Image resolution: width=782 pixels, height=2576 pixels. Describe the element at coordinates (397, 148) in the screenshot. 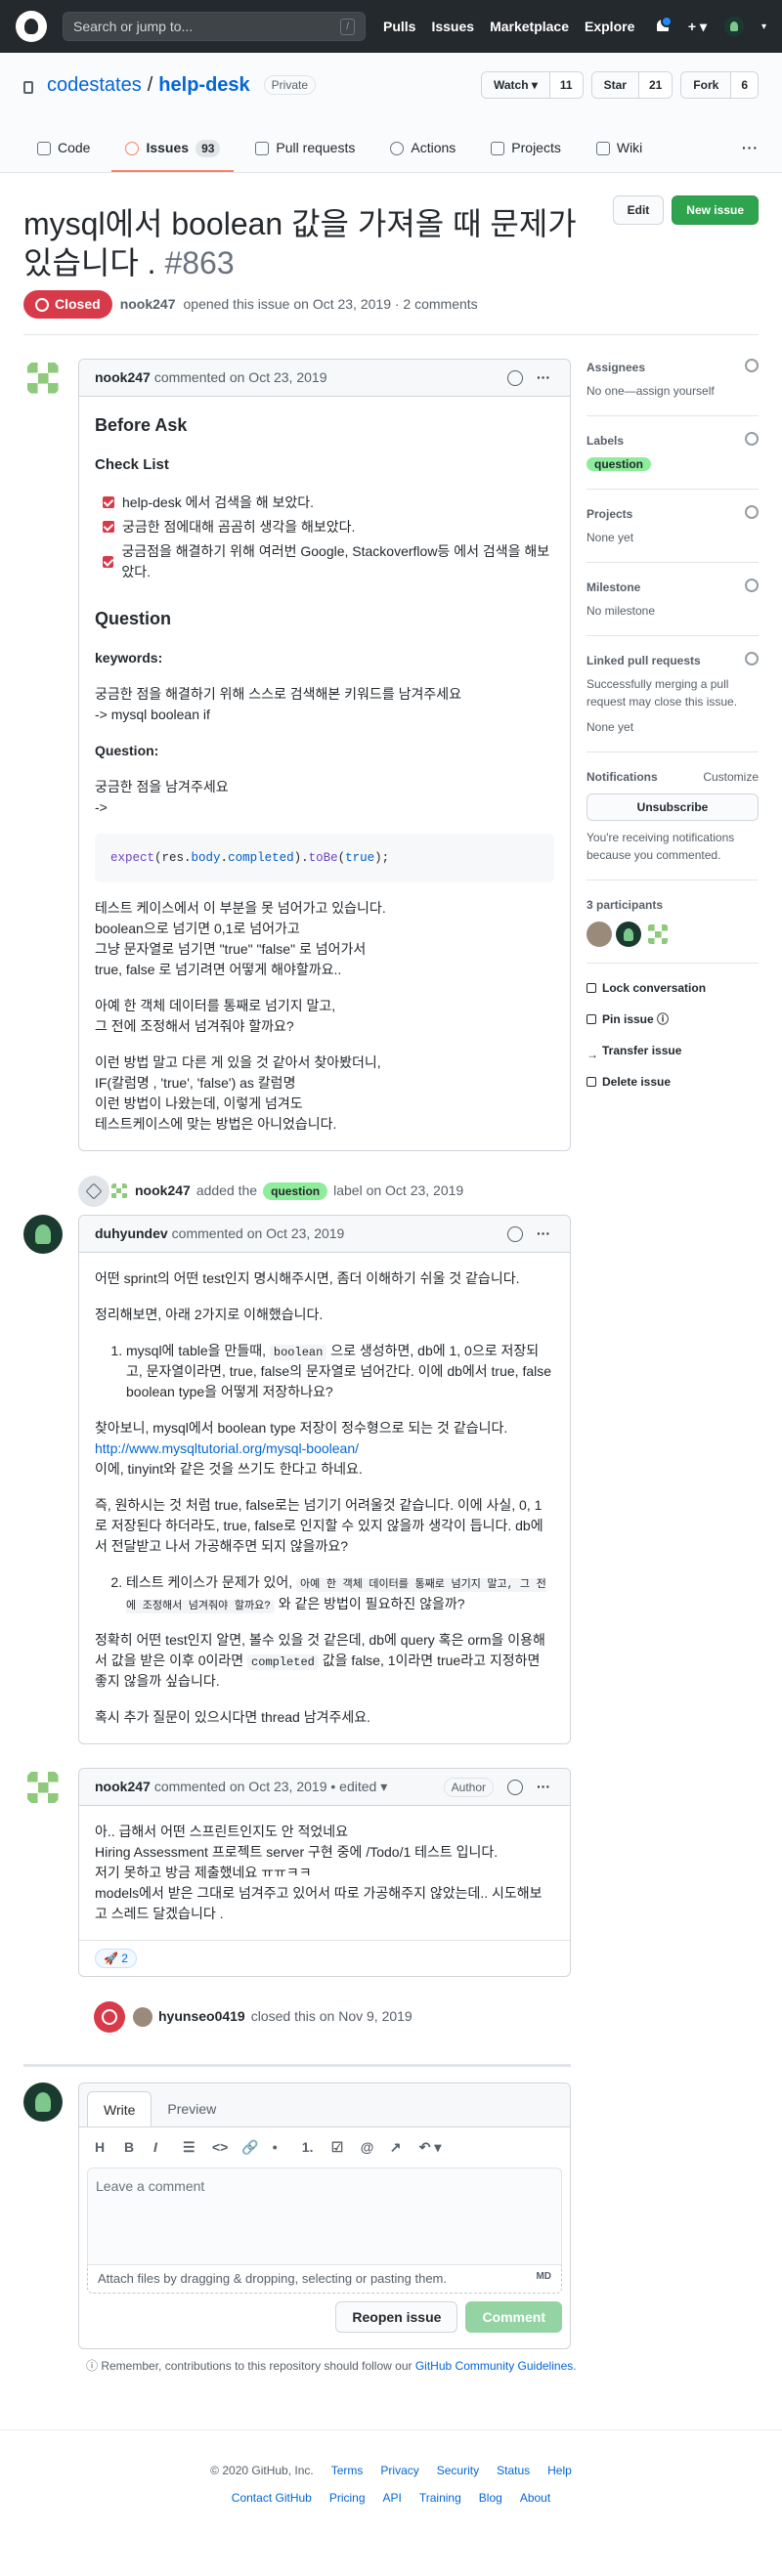

I see `play-icon` at that location.